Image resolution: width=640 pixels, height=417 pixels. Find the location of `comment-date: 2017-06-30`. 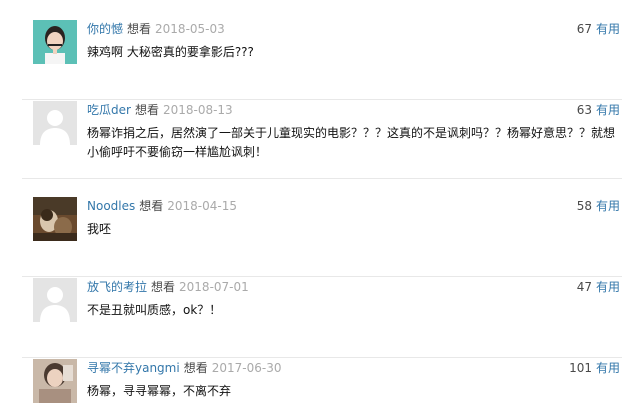

comment-date: 2017-06-30 is located at coordinates (246, 368).